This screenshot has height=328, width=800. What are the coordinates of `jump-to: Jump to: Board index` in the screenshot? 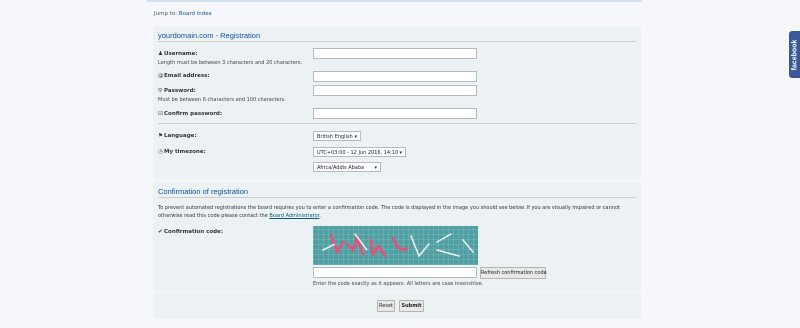 It's located at (183, 14).